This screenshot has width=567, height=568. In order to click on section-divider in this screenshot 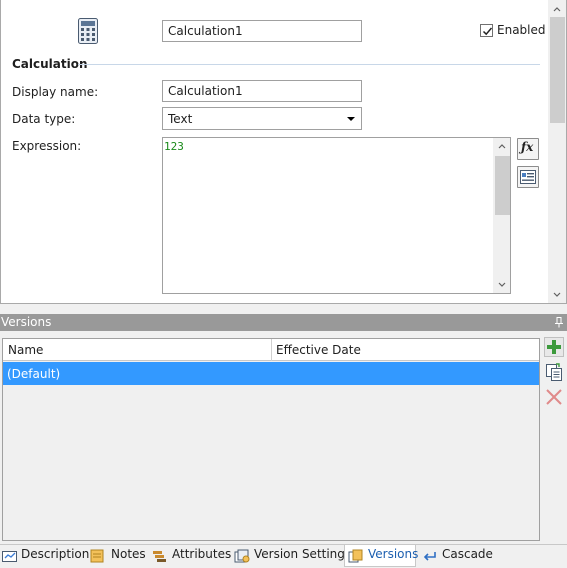, I will do `click(309, 64)`.